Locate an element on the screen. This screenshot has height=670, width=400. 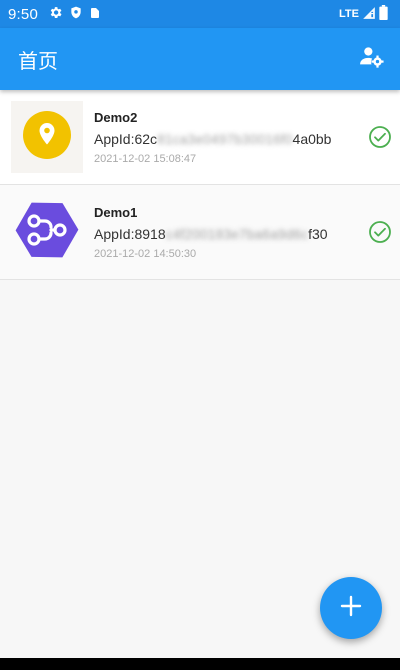
app-id-suffix: 4a0bb is located at coordinates (312, 138).